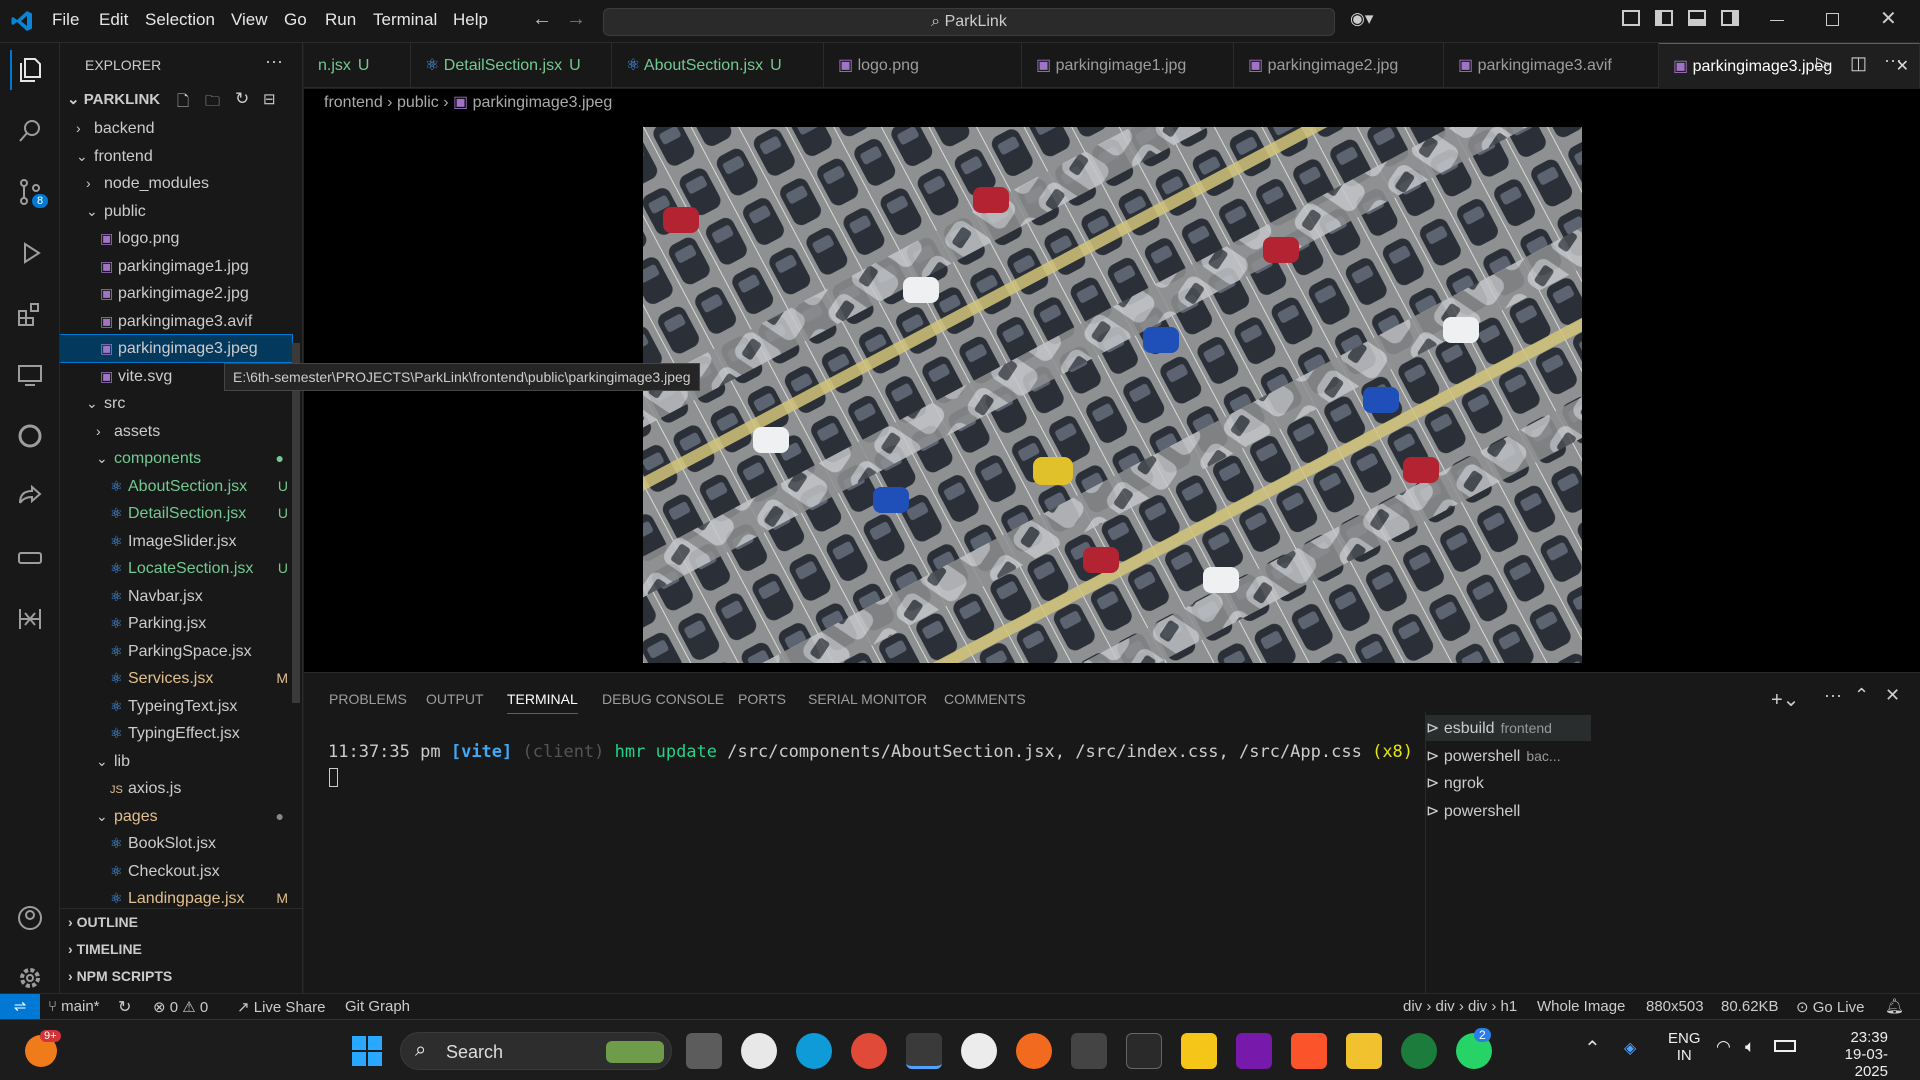 Image resolution: width=1920 pixels, height=1080 pixels. Describe the element at coordinates (295, 20) in the screenshot. I see `menu-go: Go` at that location.